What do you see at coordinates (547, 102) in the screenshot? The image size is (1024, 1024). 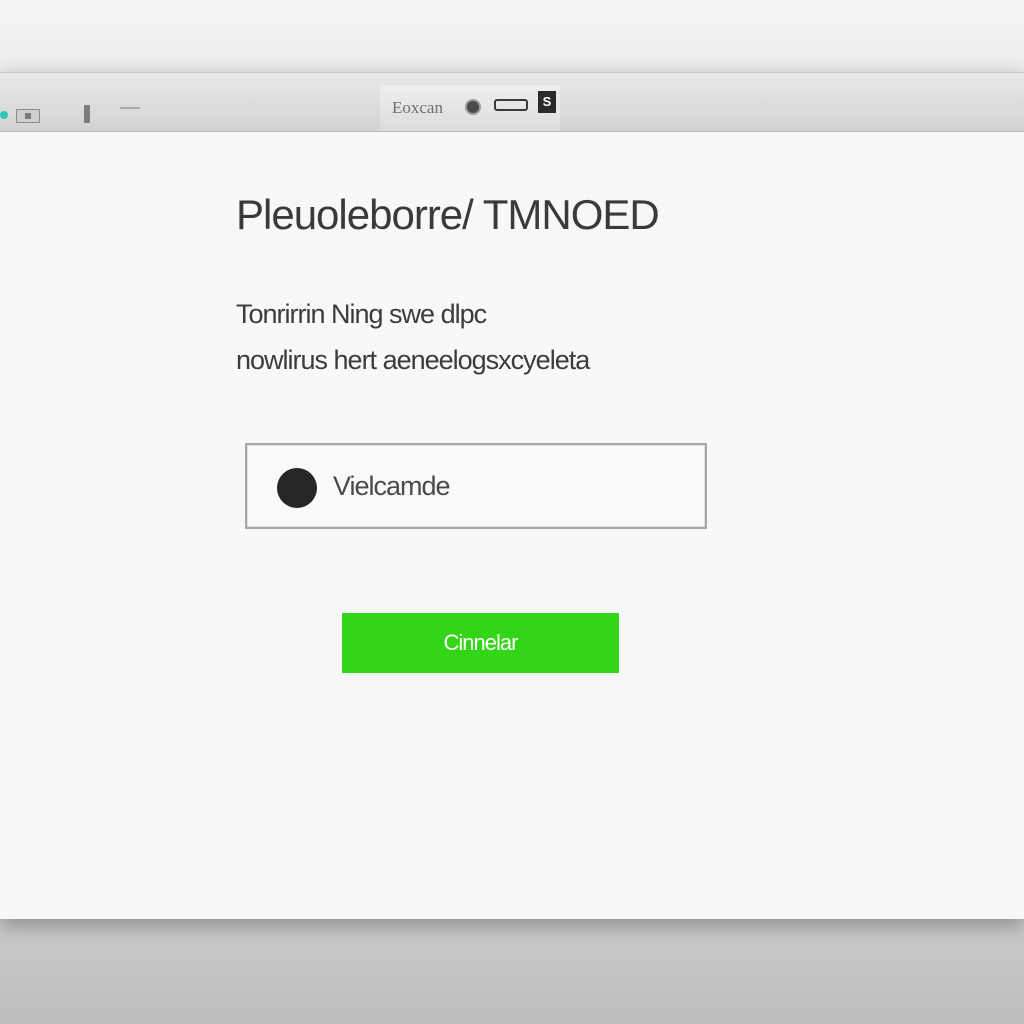 I see `badge-icon: S` at bounding box center [547, 102].